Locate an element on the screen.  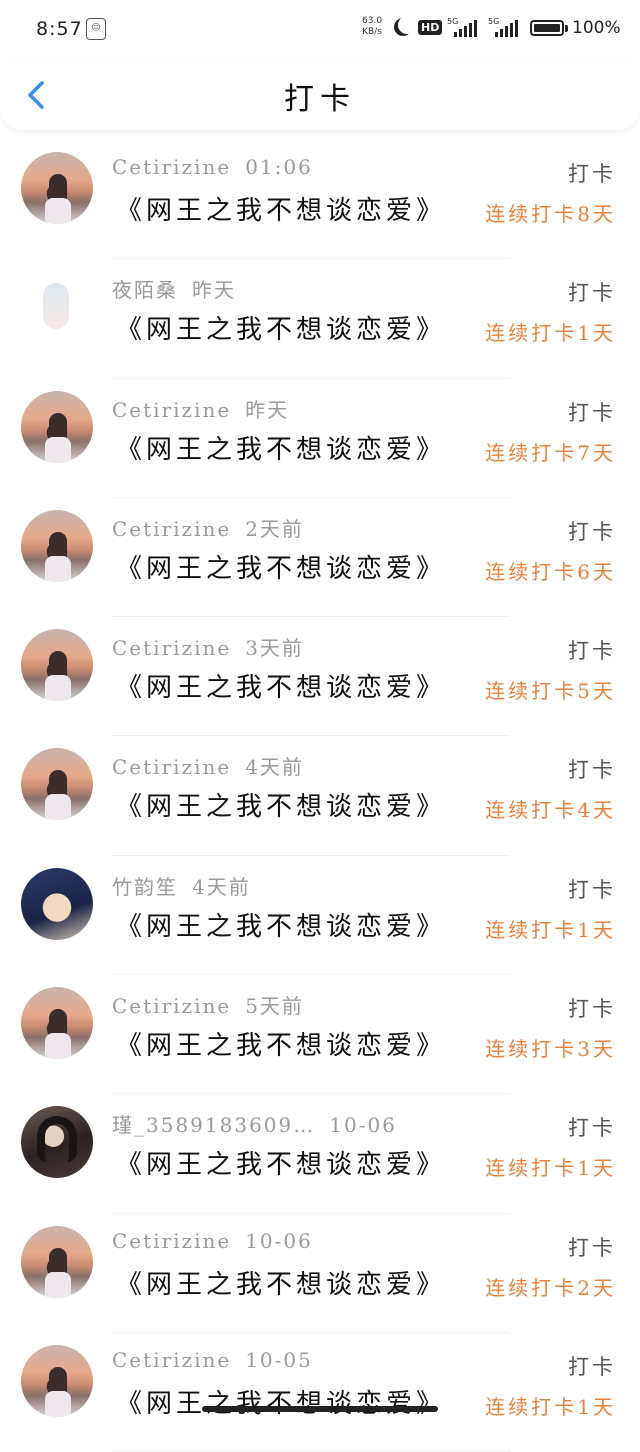
nav-header: 打卡 is located at coordinates (320, 94).